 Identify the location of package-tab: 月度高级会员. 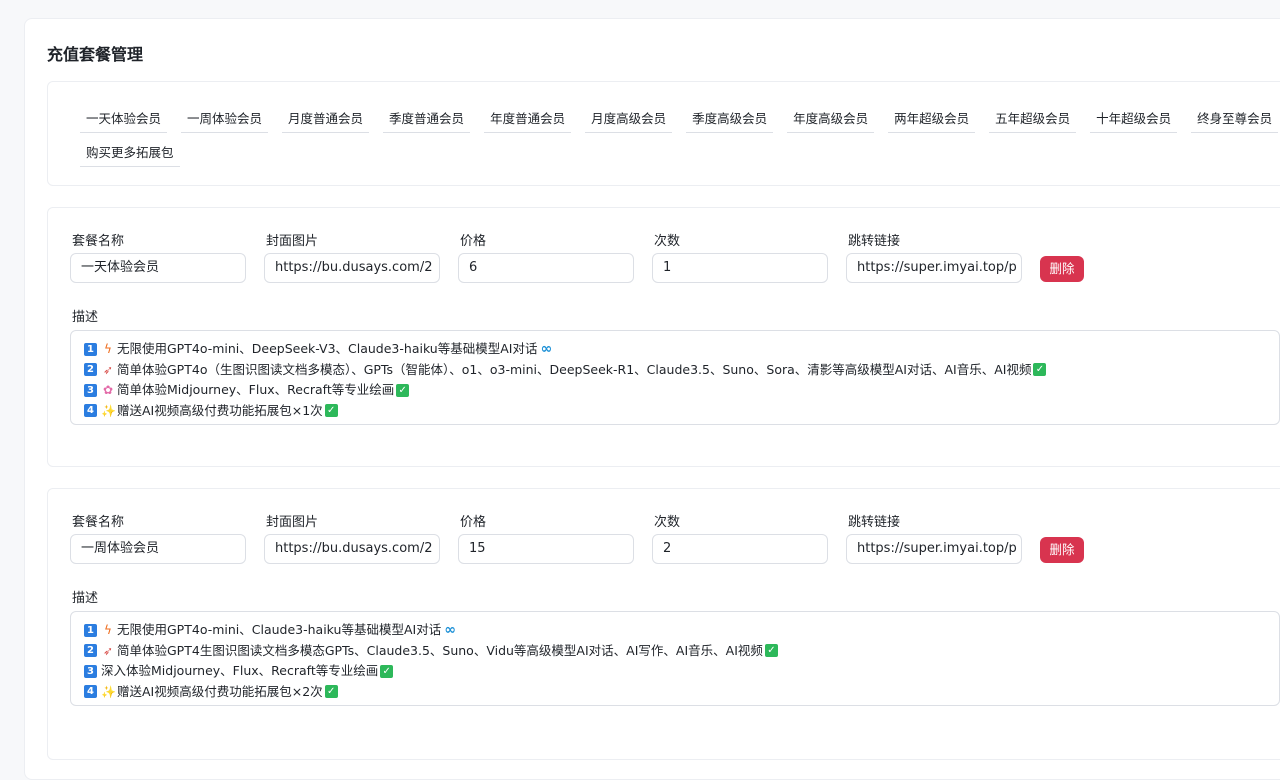
(629, 119).